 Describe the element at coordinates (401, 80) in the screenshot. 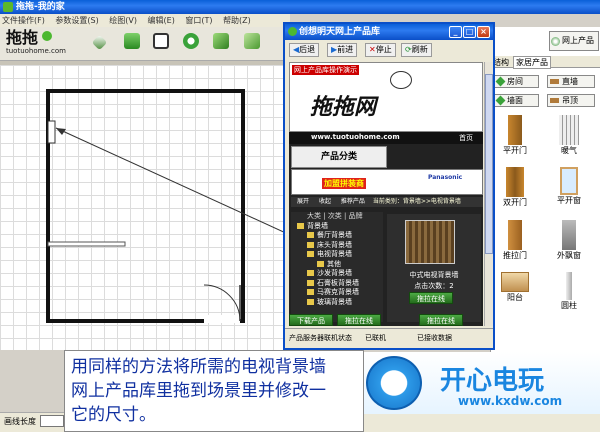

I see `mouse-icon` at that location.